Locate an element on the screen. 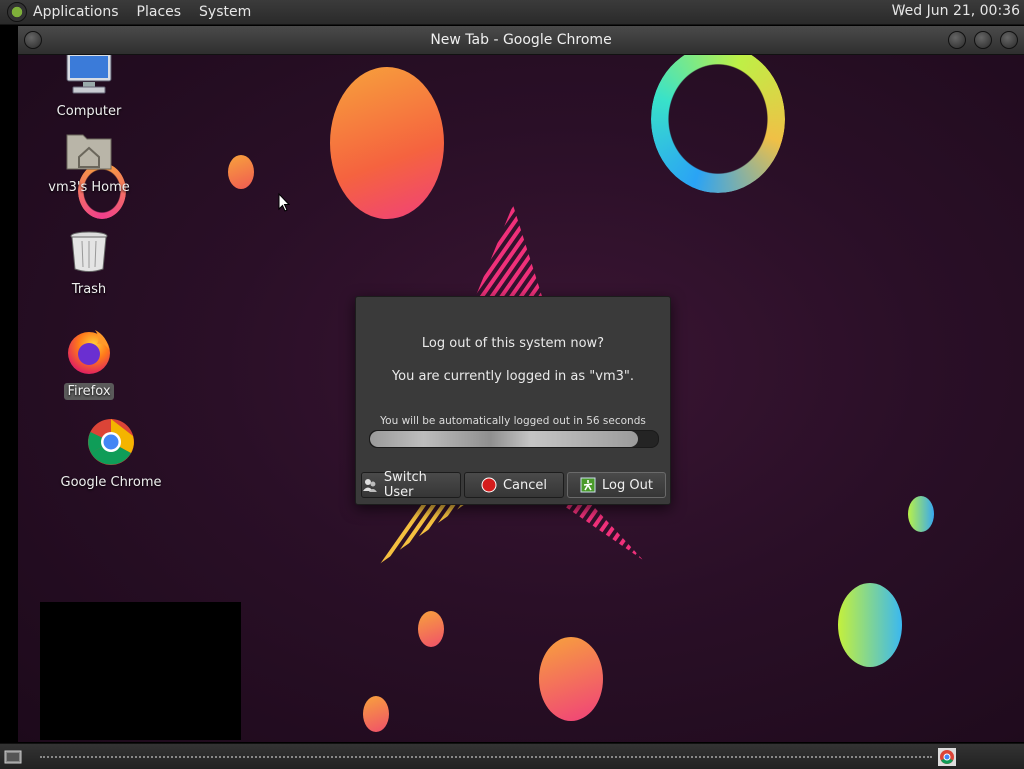  maximize-button is located at coordinates (983, 40).